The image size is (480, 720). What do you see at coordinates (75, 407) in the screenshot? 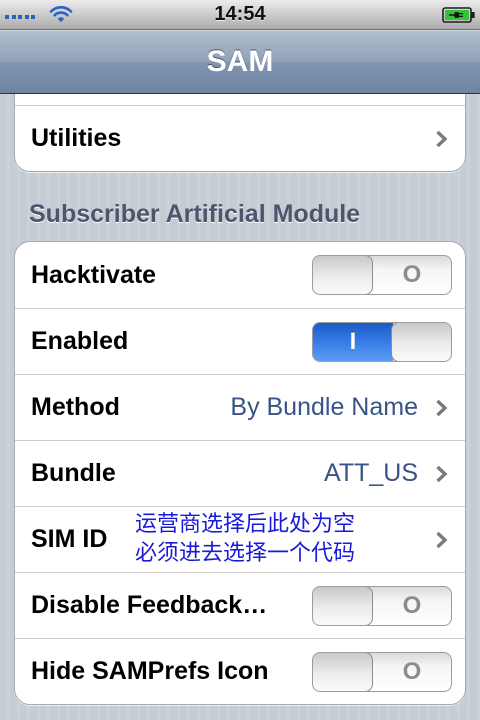
I see `row-label: Method` at bounding box center [75, 407].